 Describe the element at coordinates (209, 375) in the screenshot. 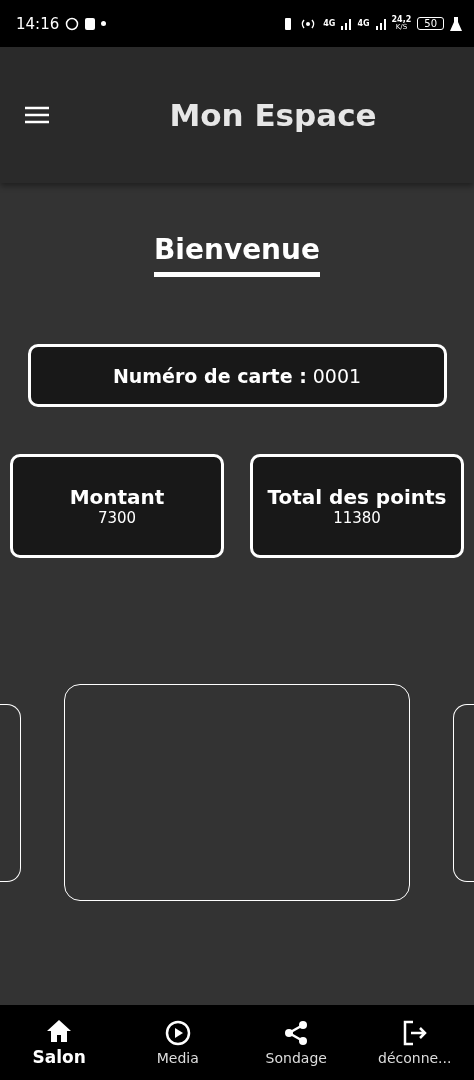

I see `card-number-label: Numéro de carte :` at that location.